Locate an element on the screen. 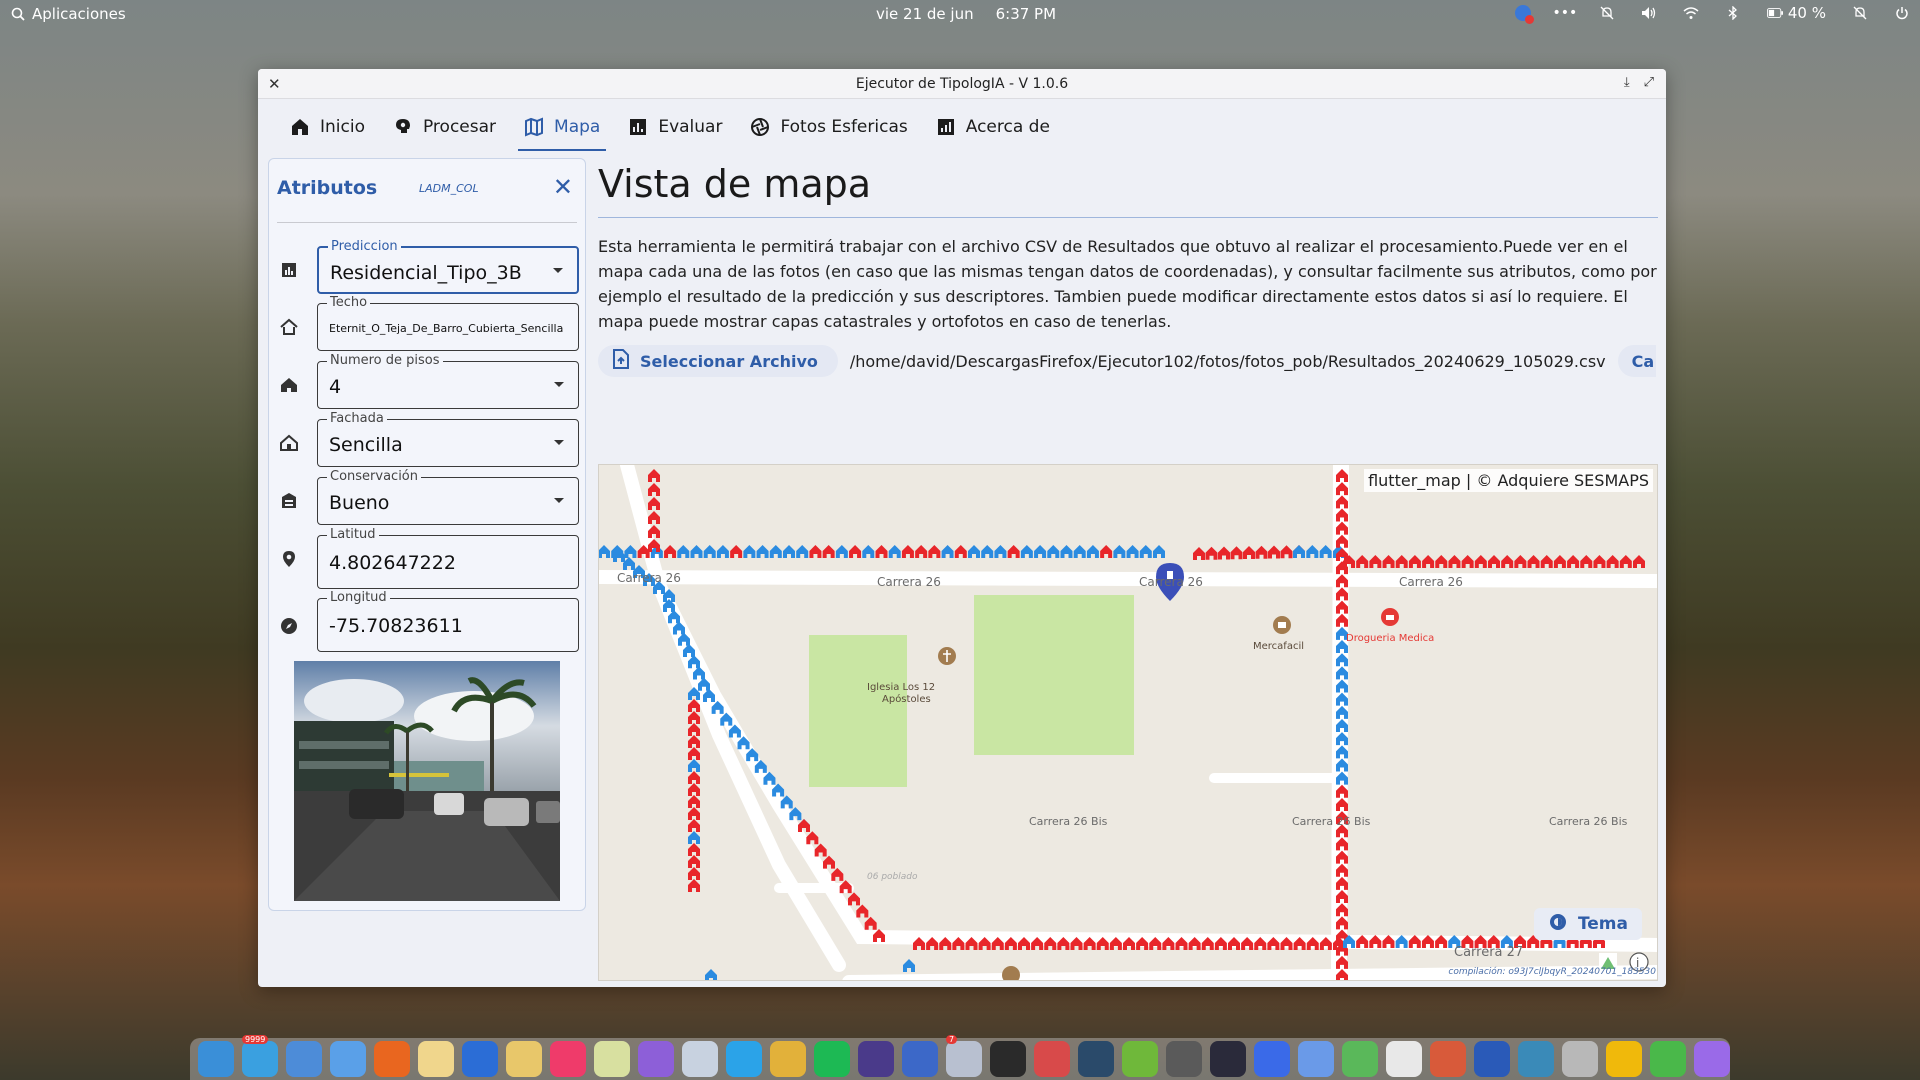 This screenshot has width=1920, height=1080. dock-chrome-icon is located at coordinates (788, 1059).